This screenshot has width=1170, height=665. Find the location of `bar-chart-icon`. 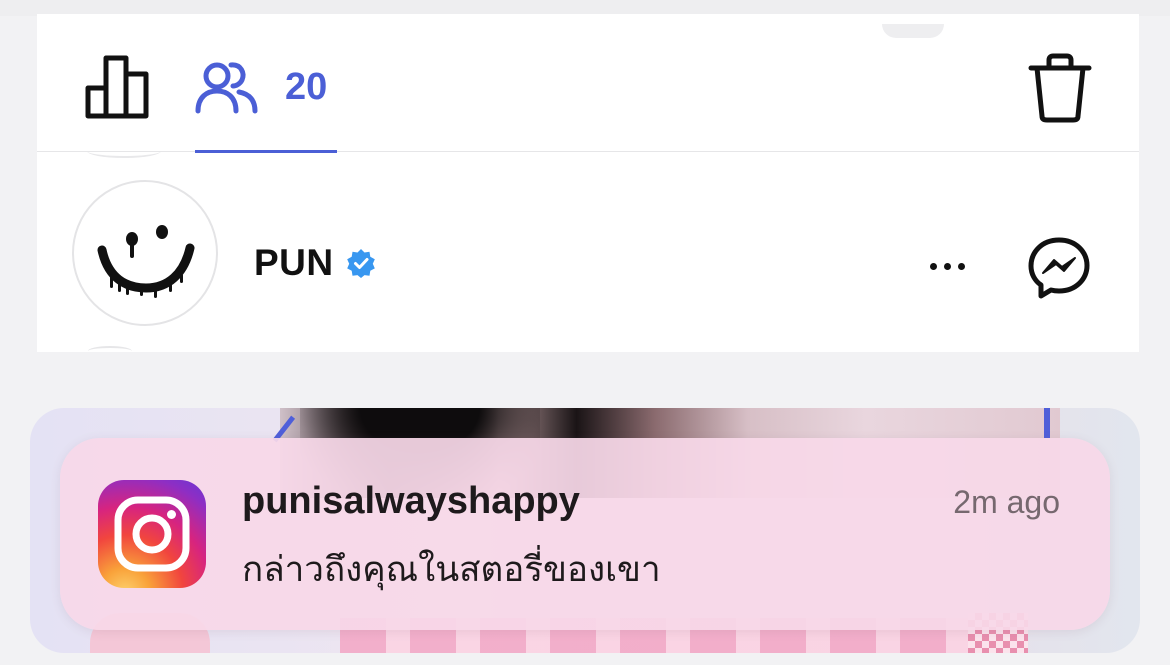

bar-chart-icon is located at coordinates (117, 87).